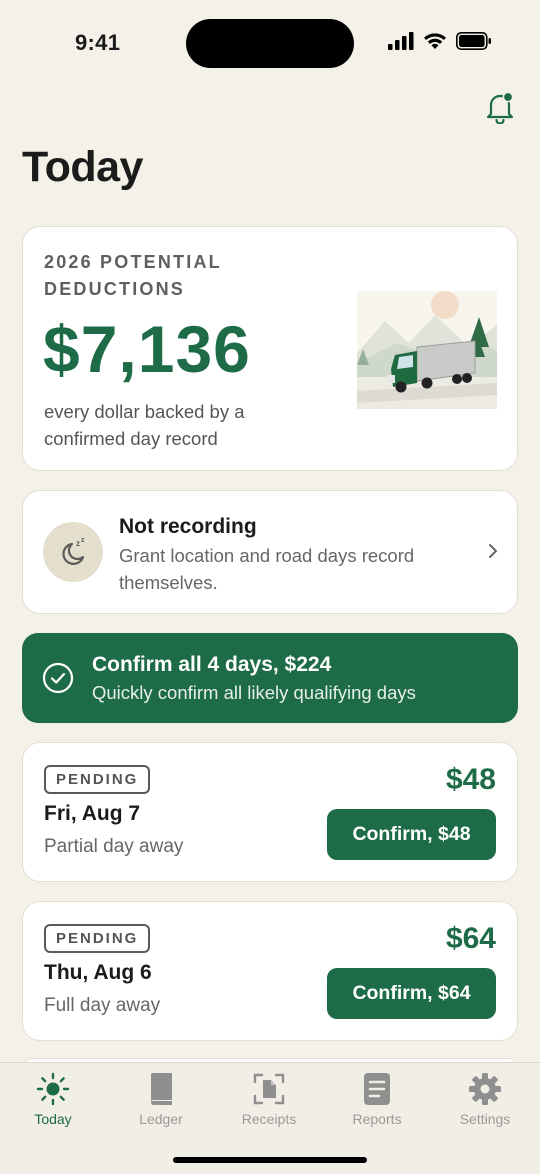  Describe the element at coordinates (58, 678) in the screenshot. I see `check-circle-icon` at that location.